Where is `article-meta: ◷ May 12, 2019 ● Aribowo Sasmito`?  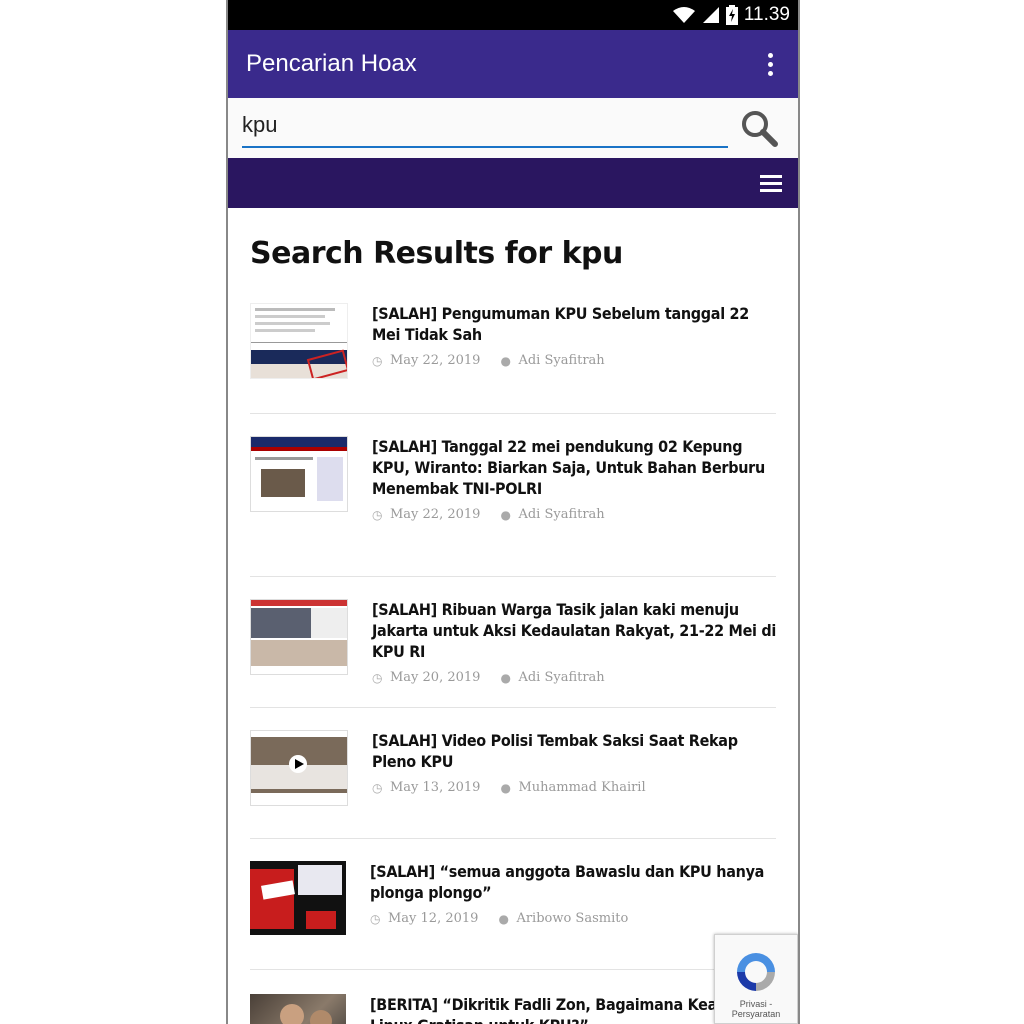 article-meta: ◷ May 12, 2019 ● Aribowo Sasmito is located at coordinates (573, 918).